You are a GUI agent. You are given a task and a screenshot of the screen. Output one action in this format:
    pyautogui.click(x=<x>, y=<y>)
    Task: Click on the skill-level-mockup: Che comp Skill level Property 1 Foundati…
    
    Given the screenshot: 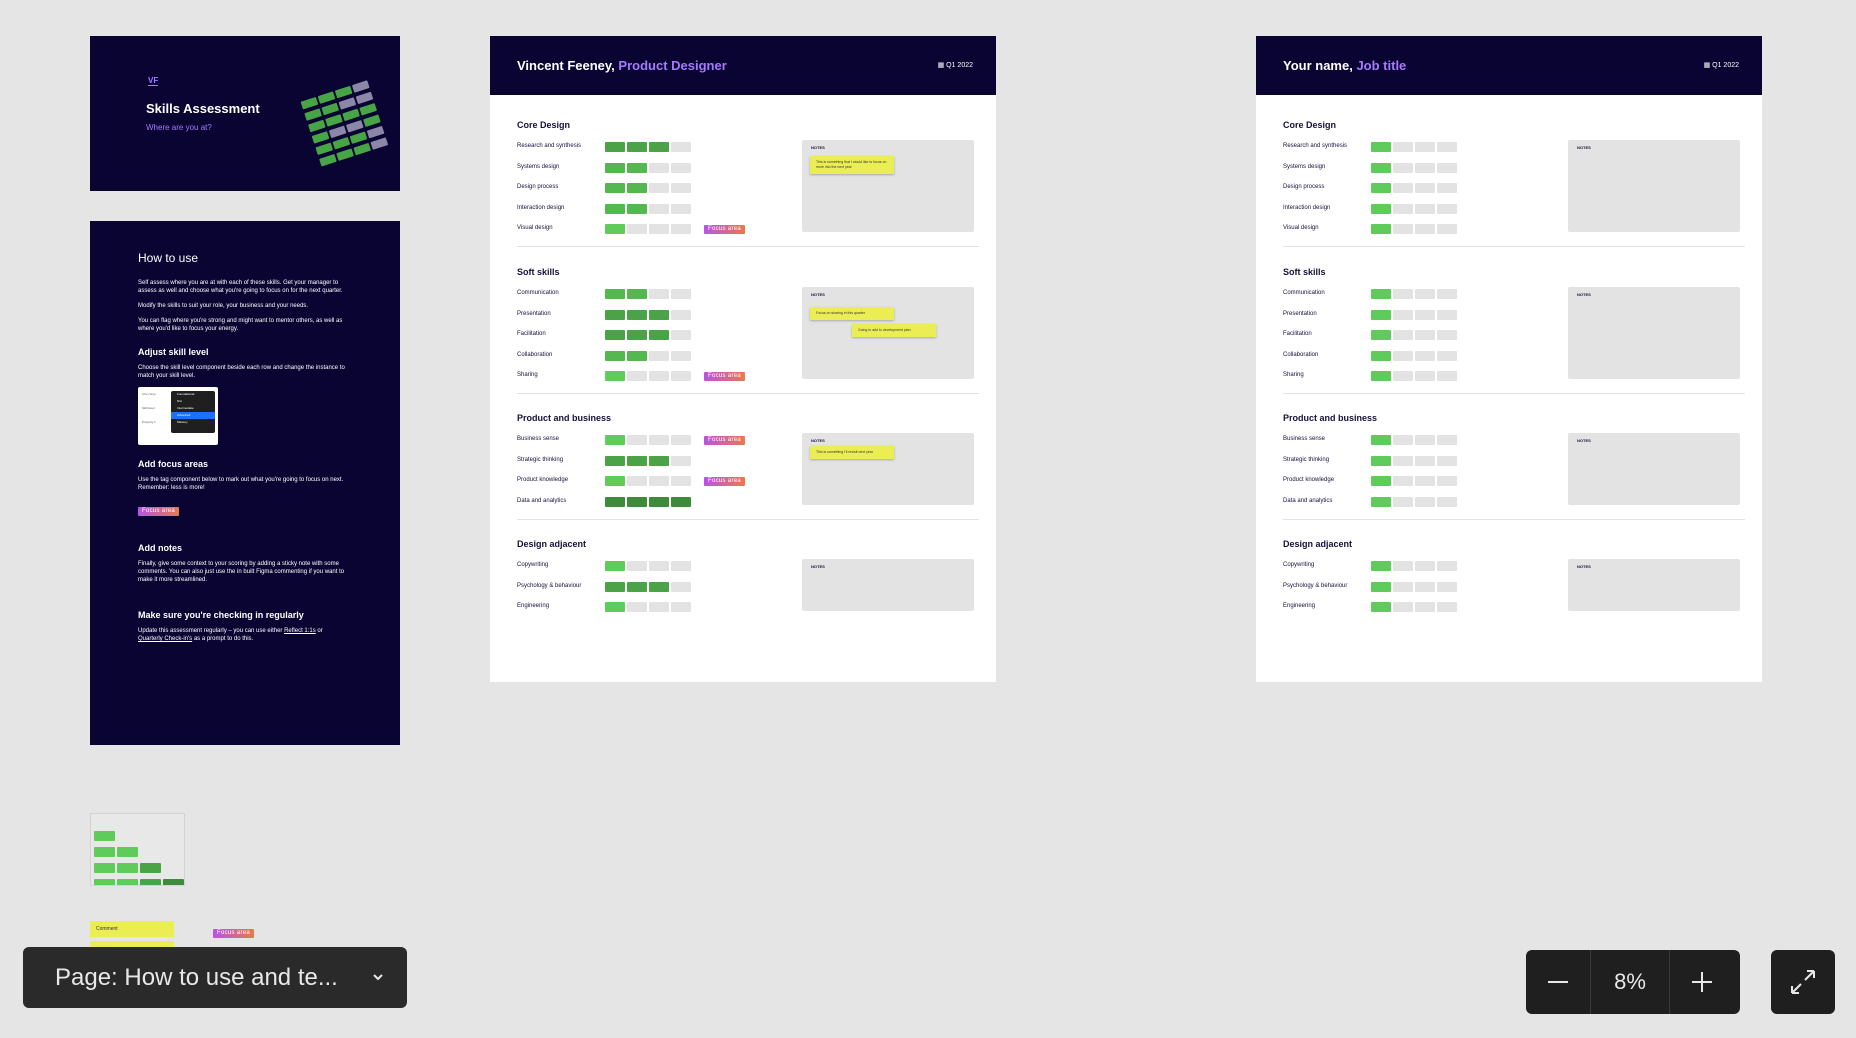 What is the action you would take?
    pyautogui.click(x=178, y=416)
    